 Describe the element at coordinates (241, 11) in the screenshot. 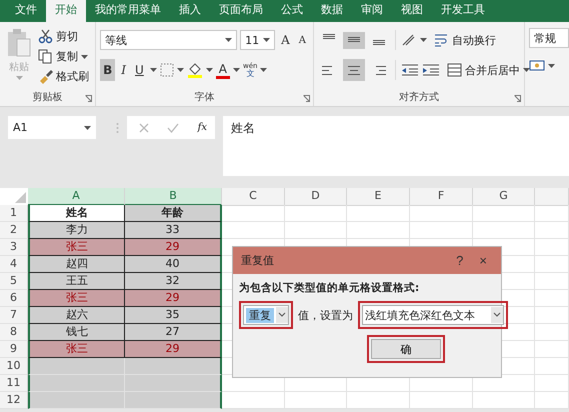

I see `ribbon-tab: 页面布局` at that location.